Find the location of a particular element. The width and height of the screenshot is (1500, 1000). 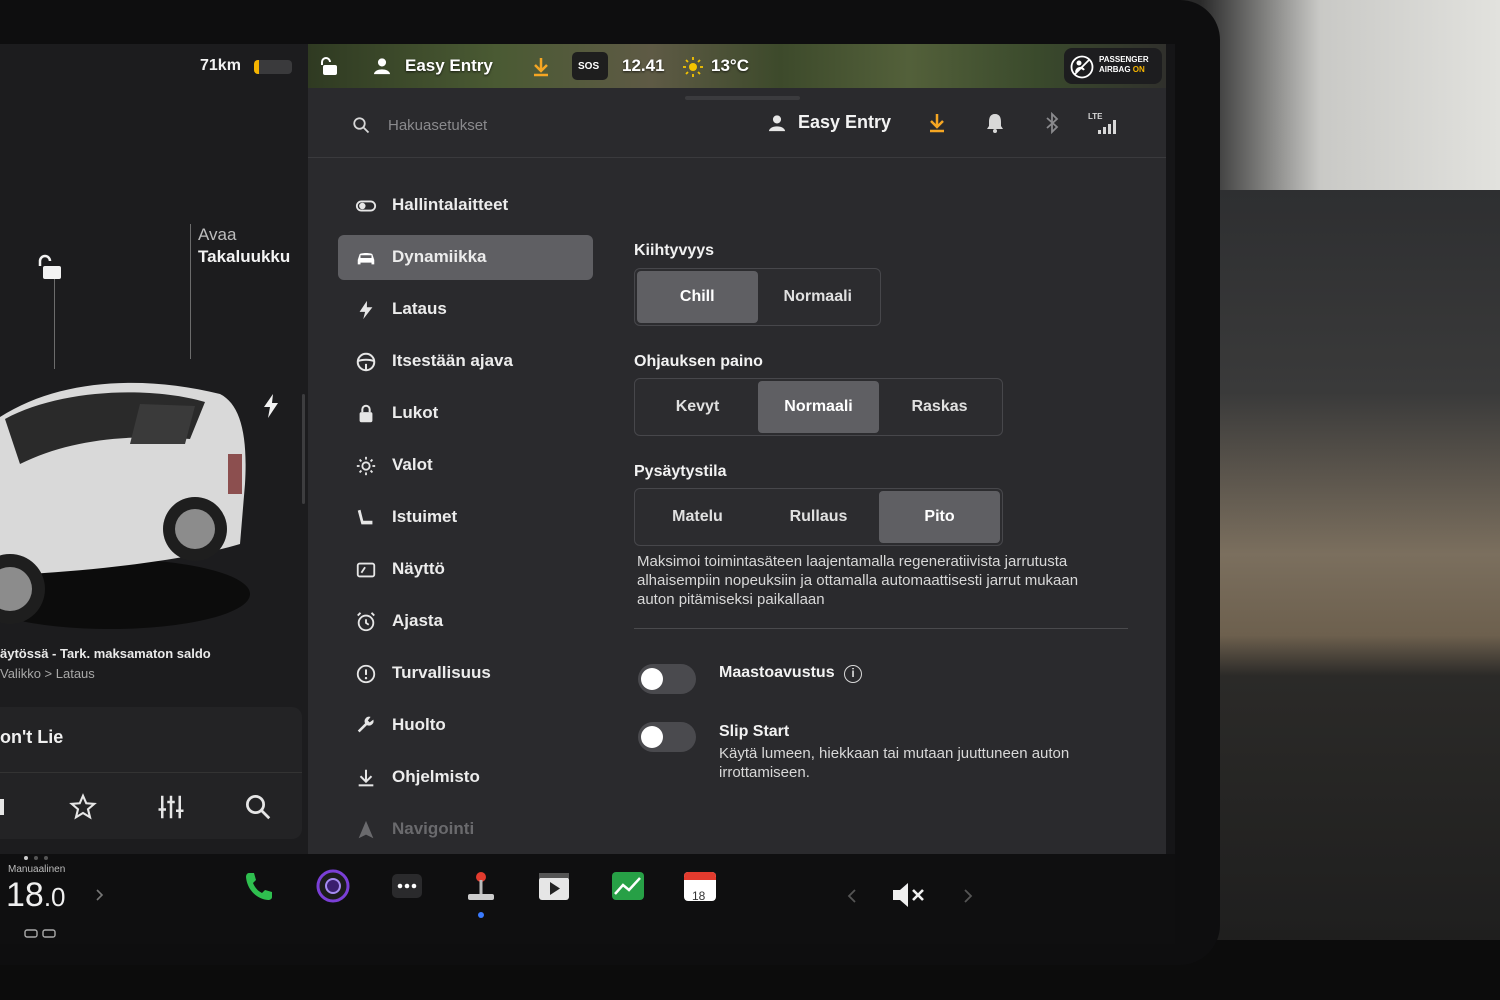

sidebar-item-label: Dynamiikka is located at coordinates (439, 256).